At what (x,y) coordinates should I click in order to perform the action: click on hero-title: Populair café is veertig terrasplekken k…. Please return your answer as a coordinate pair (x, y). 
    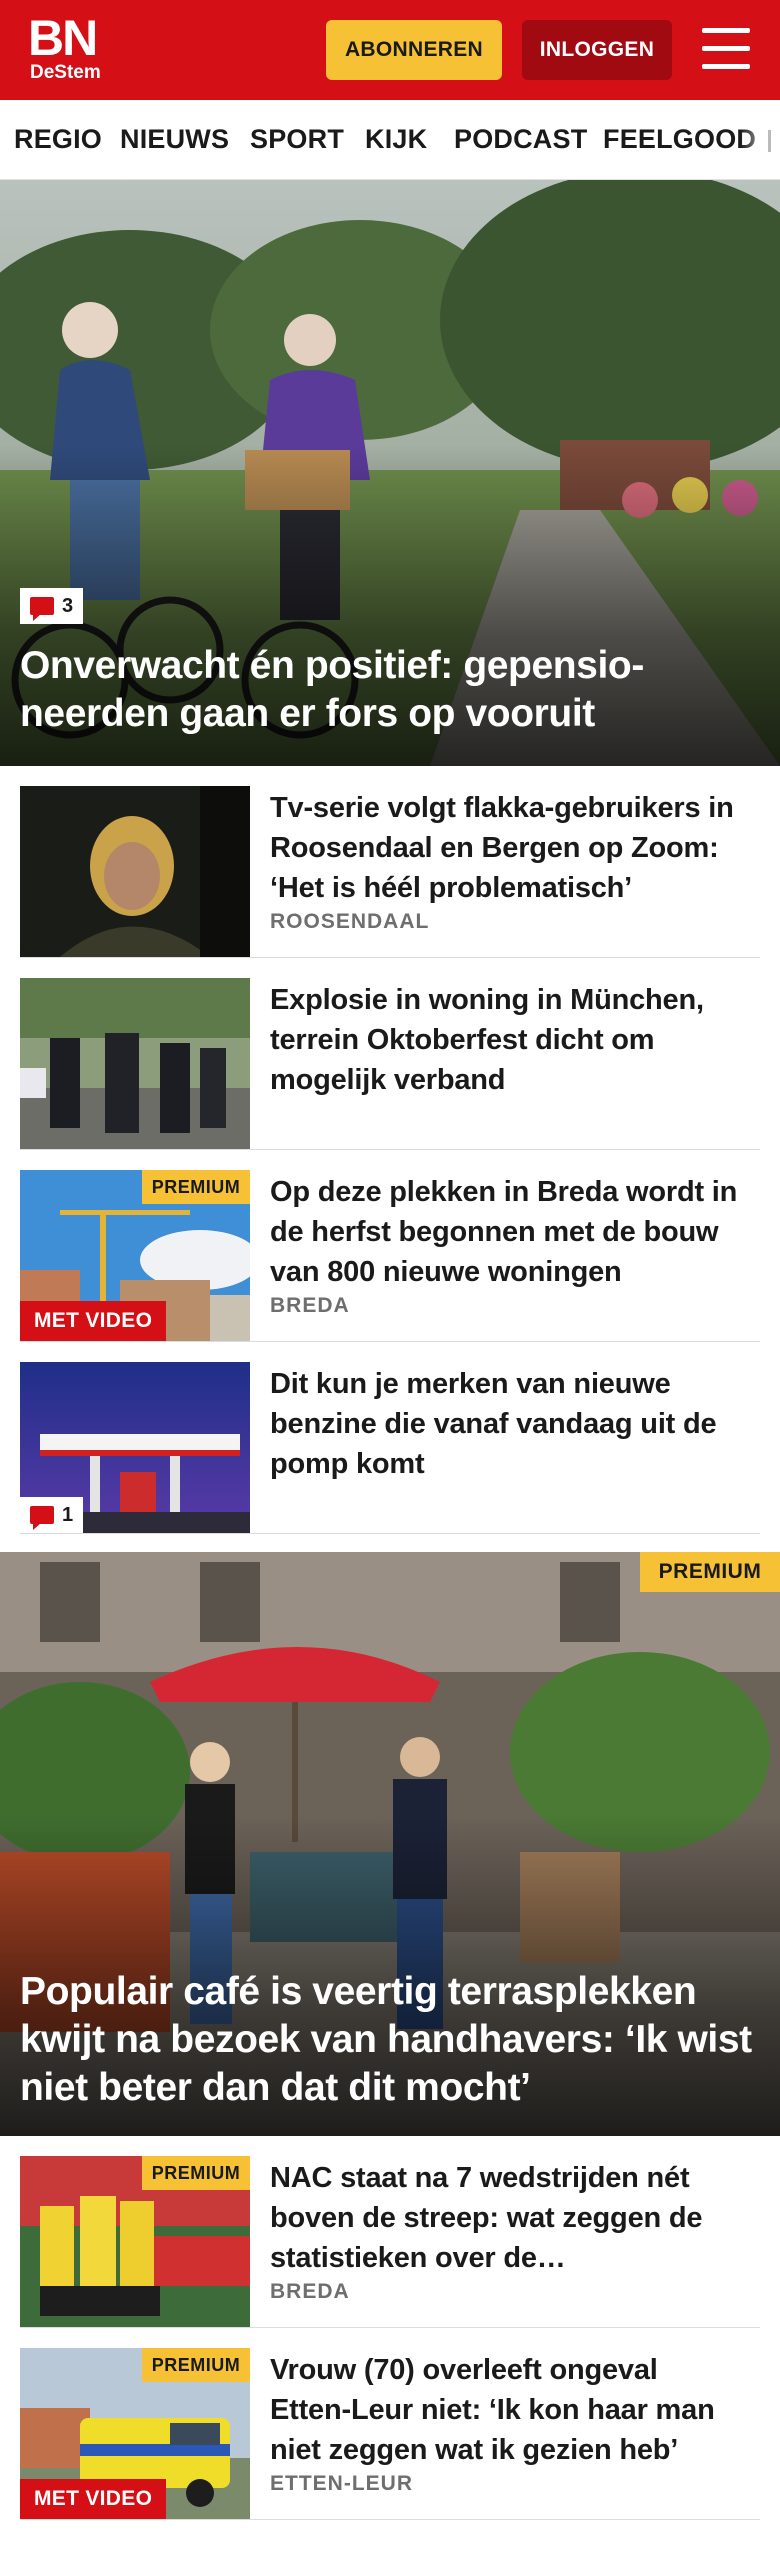
    Looking at the image, I should click on (390, 2040).